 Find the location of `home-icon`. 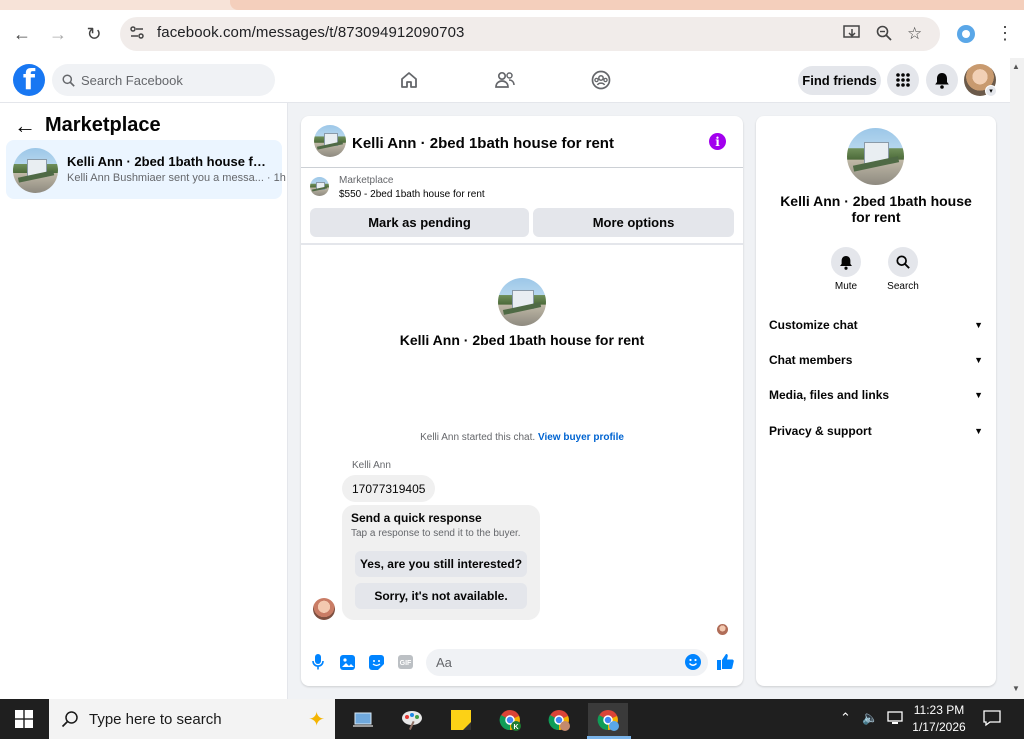

home-icon is located at coordinates (409, 80).